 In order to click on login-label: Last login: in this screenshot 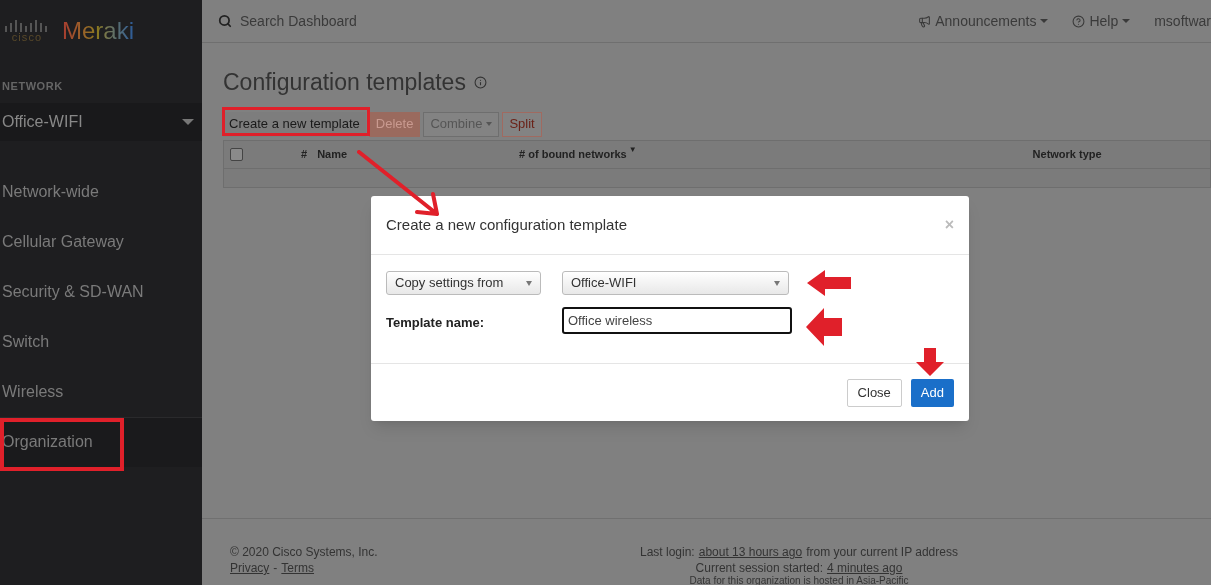, I will do `click(667, 552)`.